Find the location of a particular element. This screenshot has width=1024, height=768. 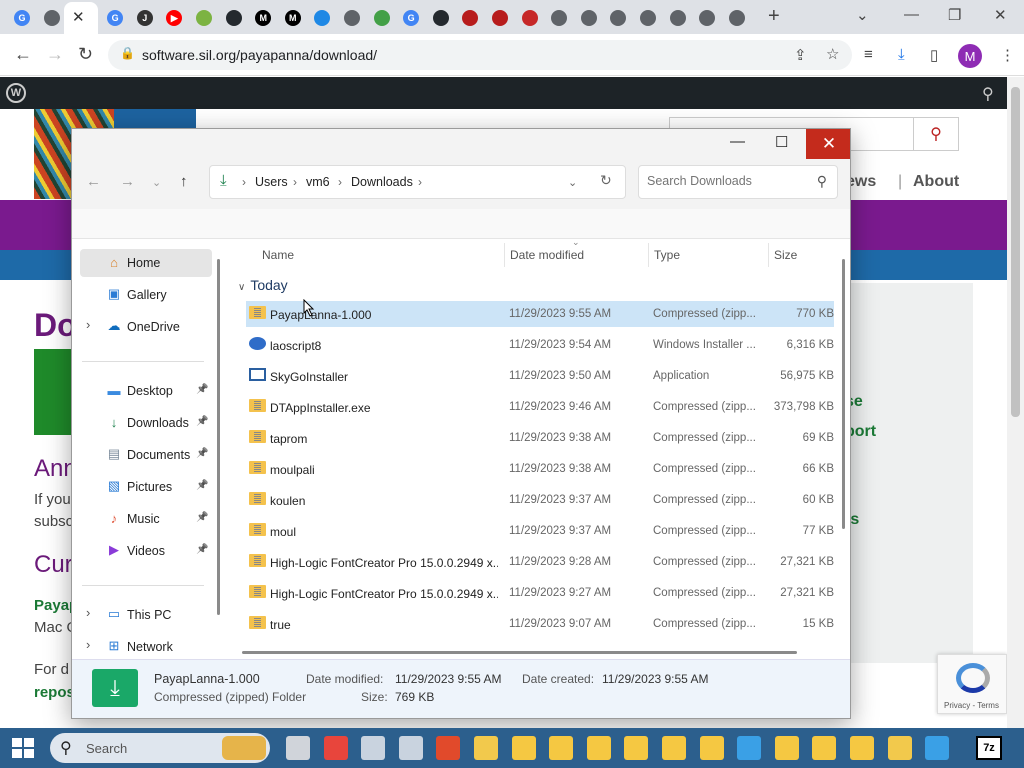

nav-item-network: › ⊞ Network is located at coordinates (146, 647).